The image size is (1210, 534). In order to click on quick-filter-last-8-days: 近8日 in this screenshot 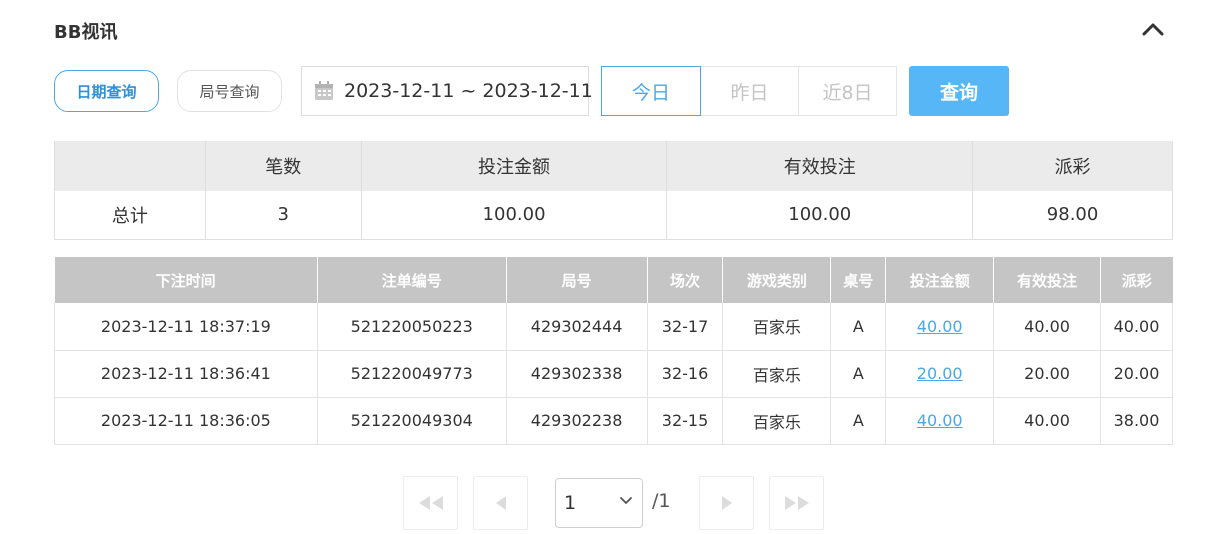, I will do `click(847, 91)`.